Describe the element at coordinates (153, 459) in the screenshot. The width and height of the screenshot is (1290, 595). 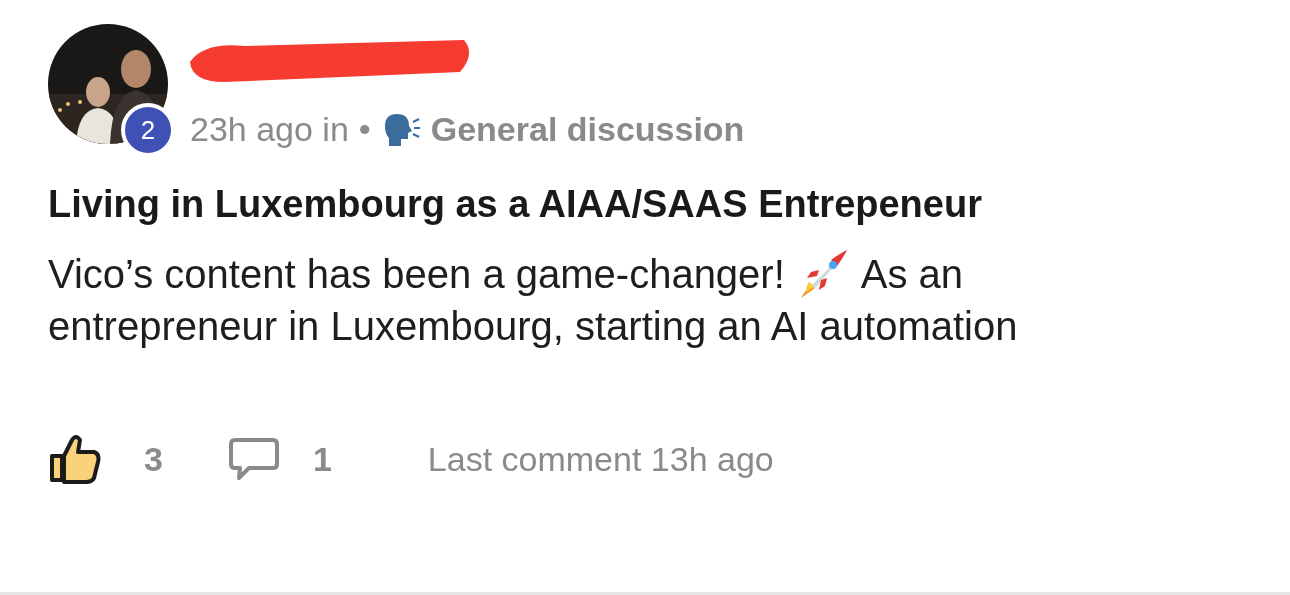
I see `like-count: 3` at that location.